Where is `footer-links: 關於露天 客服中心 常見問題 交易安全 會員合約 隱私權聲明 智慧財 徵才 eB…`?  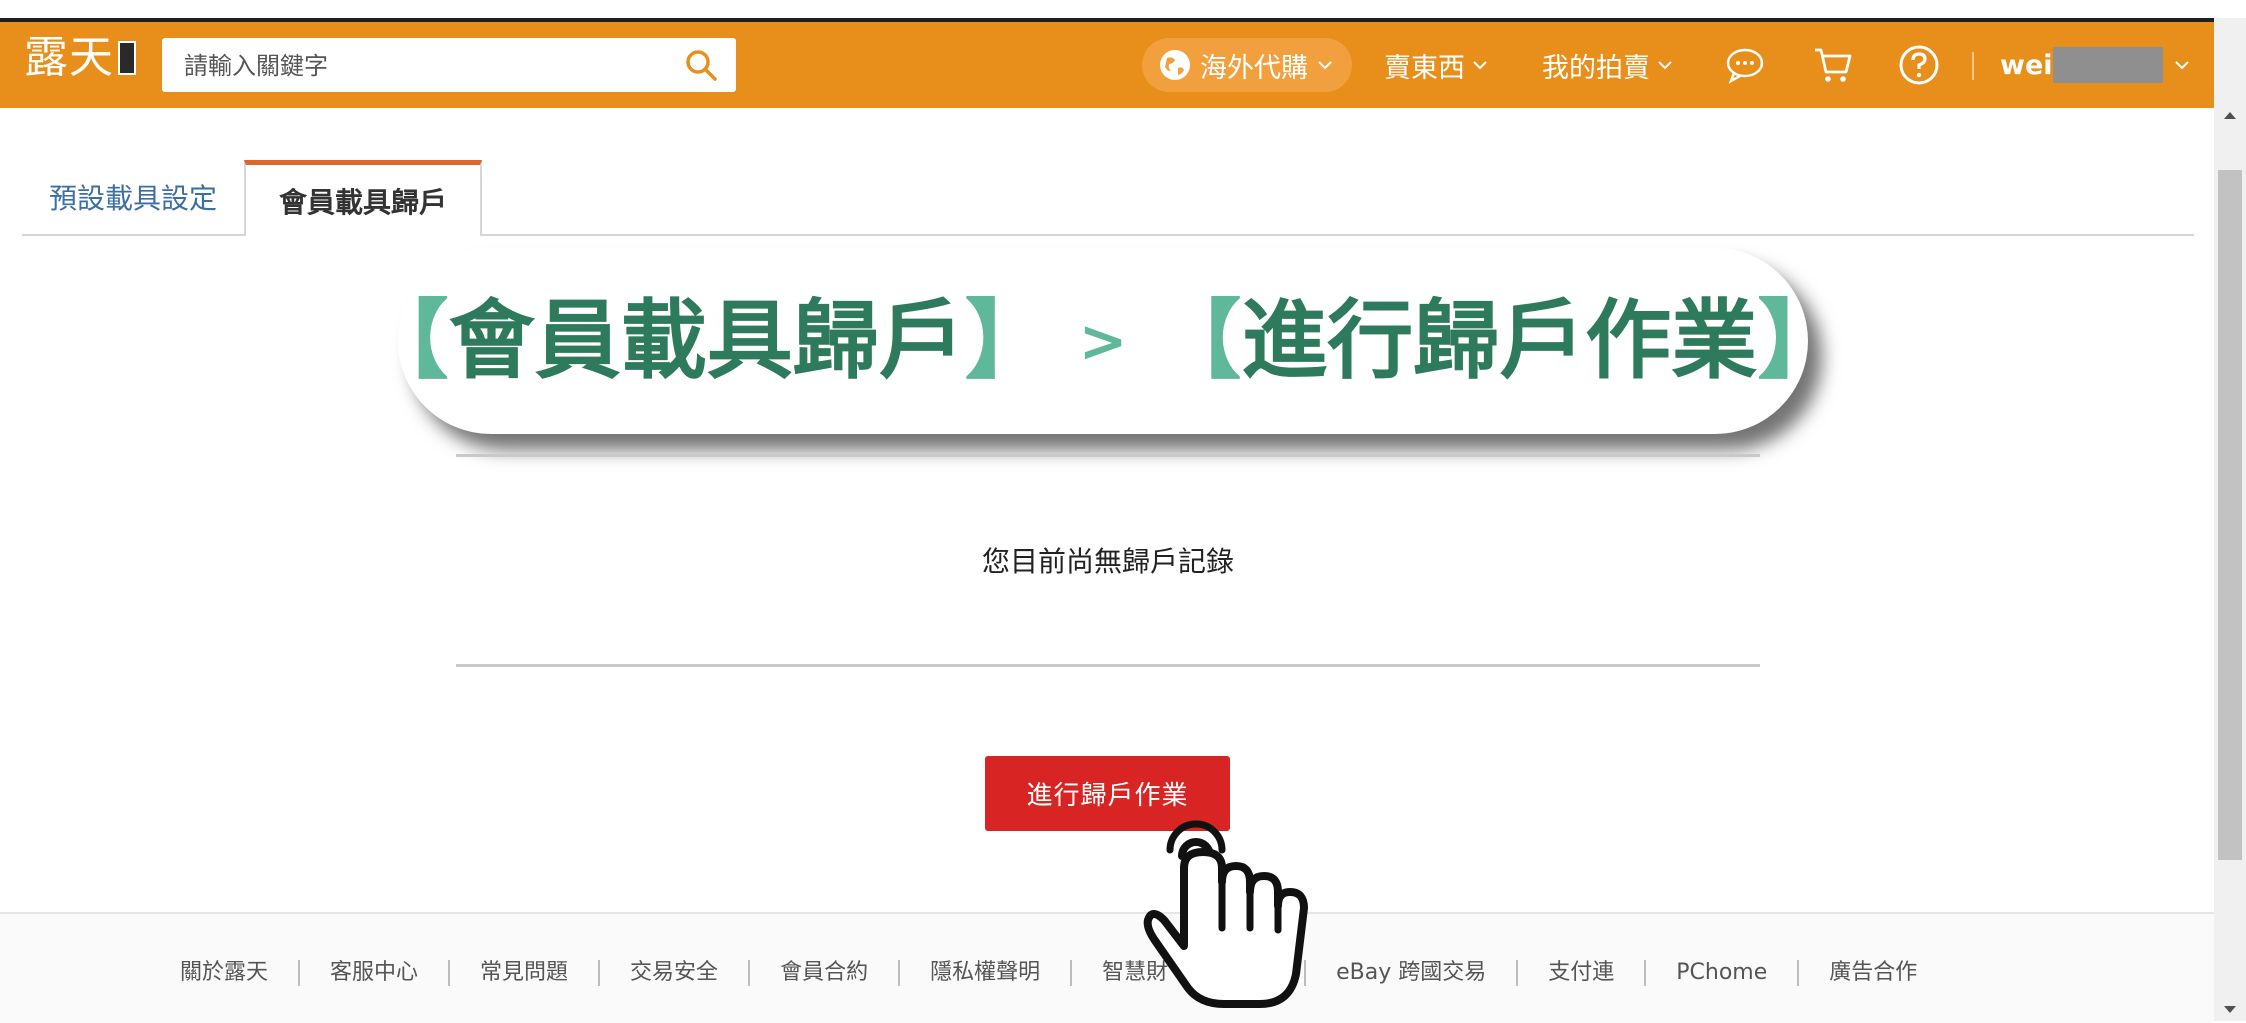 footer-links: 關於露天 客服中心 常見問題 交易安全 會員合約 隱私權聲明 智慧財 徵才 eB… is located at coordinates (1048, 973).